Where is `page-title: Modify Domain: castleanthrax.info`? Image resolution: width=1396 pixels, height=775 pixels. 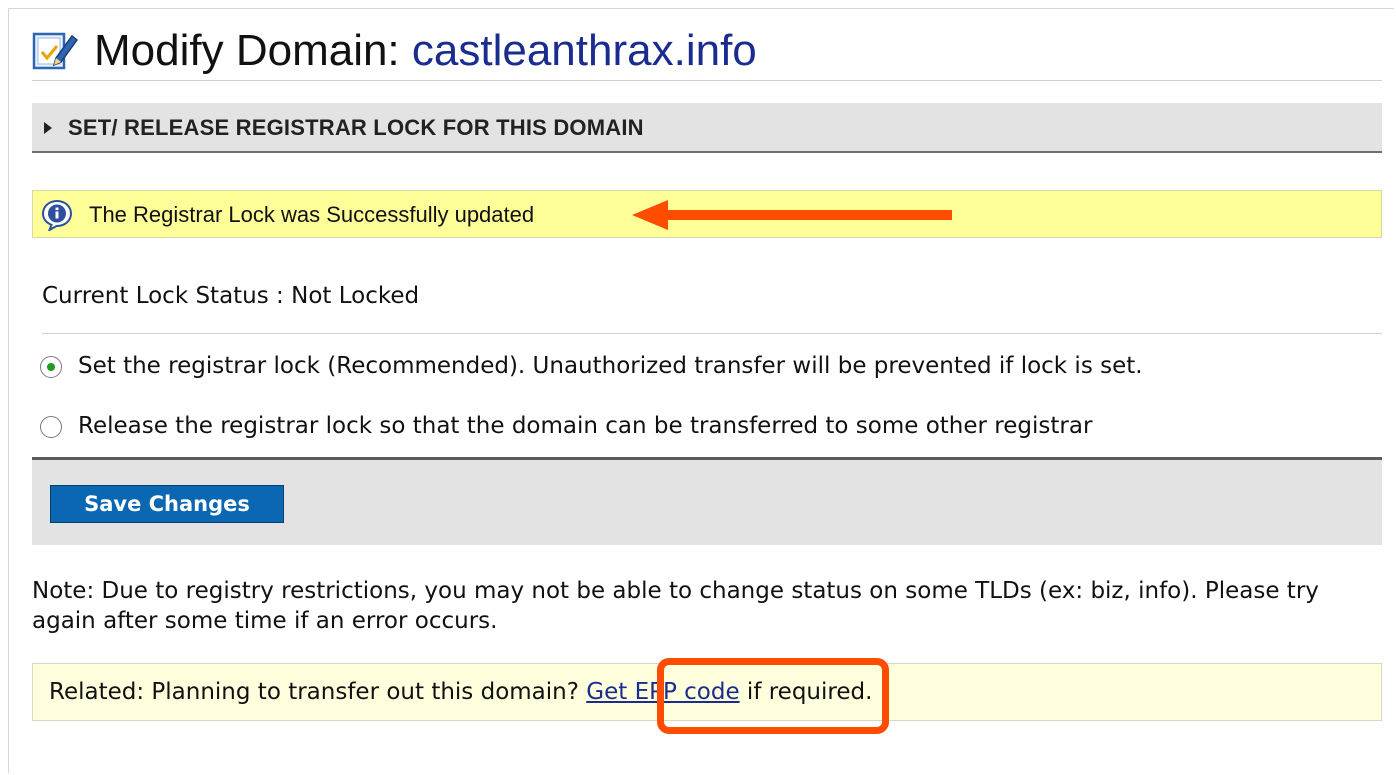
page-title: Modify Domain: castleanthrax.info is located at coordinates (425, 51).